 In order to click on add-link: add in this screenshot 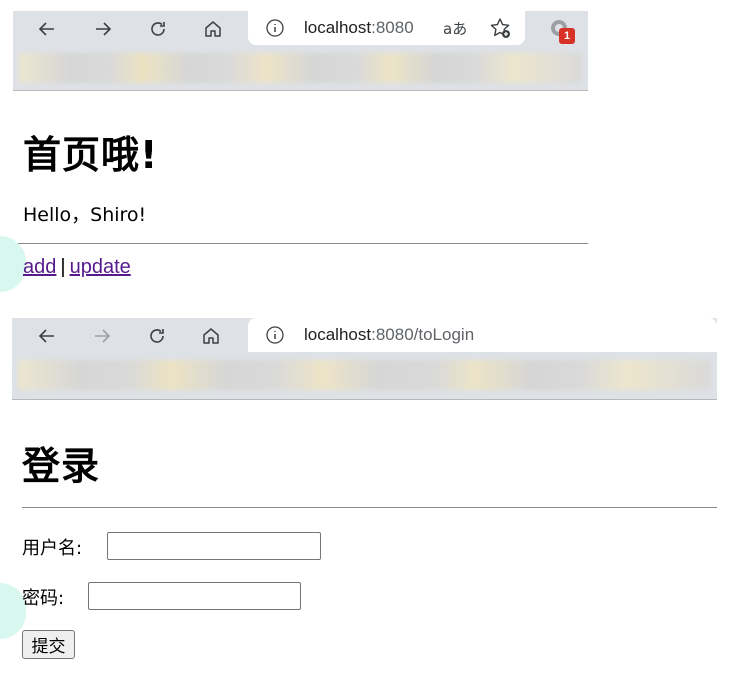, I will do `click(39, 267)`.